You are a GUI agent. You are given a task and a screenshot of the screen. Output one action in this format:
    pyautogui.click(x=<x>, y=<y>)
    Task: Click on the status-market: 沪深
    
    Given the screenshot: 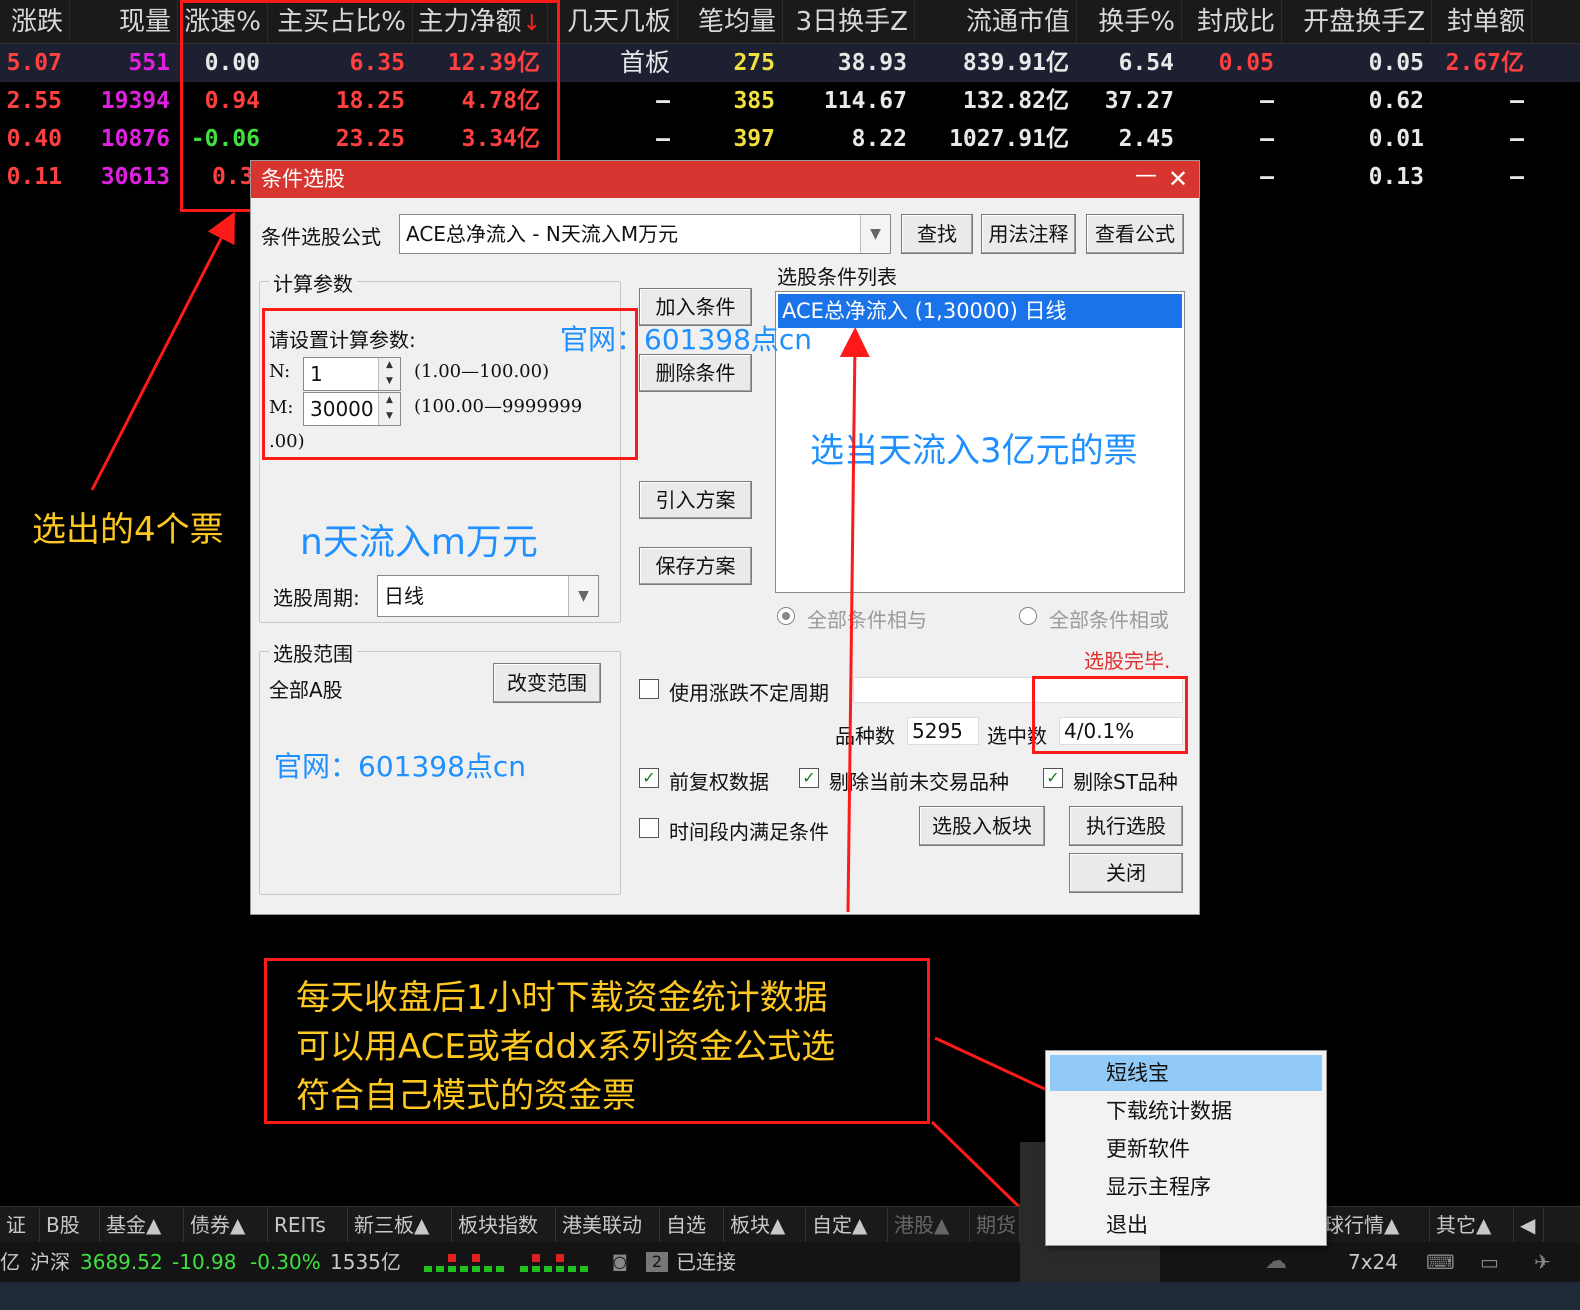 What is the action you would take?
    pyautogui.click(x=50, y=1262)
    